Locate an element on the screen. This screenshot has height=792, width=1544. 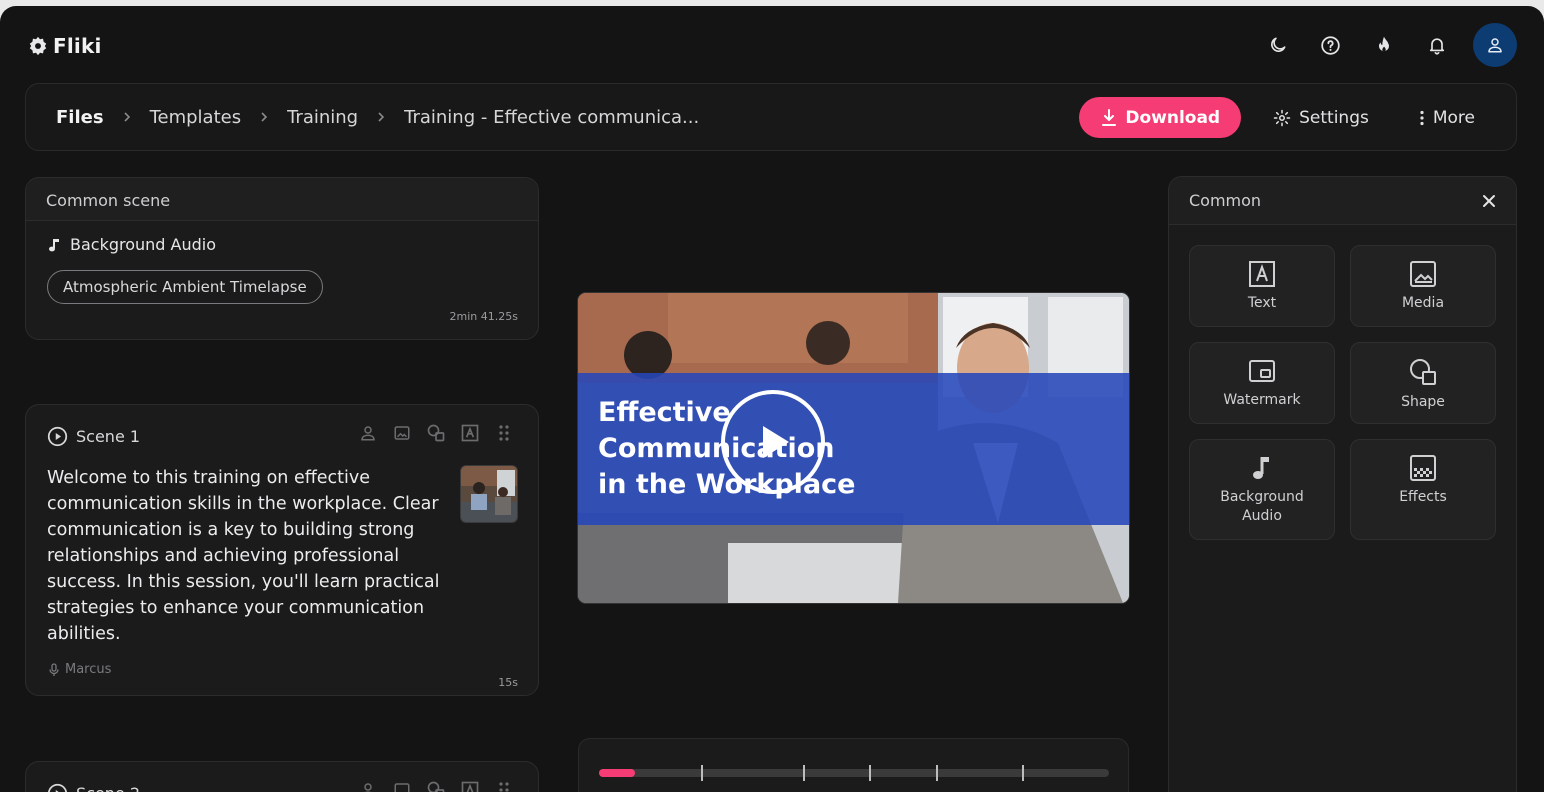
breadcrumb-files: Files is located at coordinates (80, 117).